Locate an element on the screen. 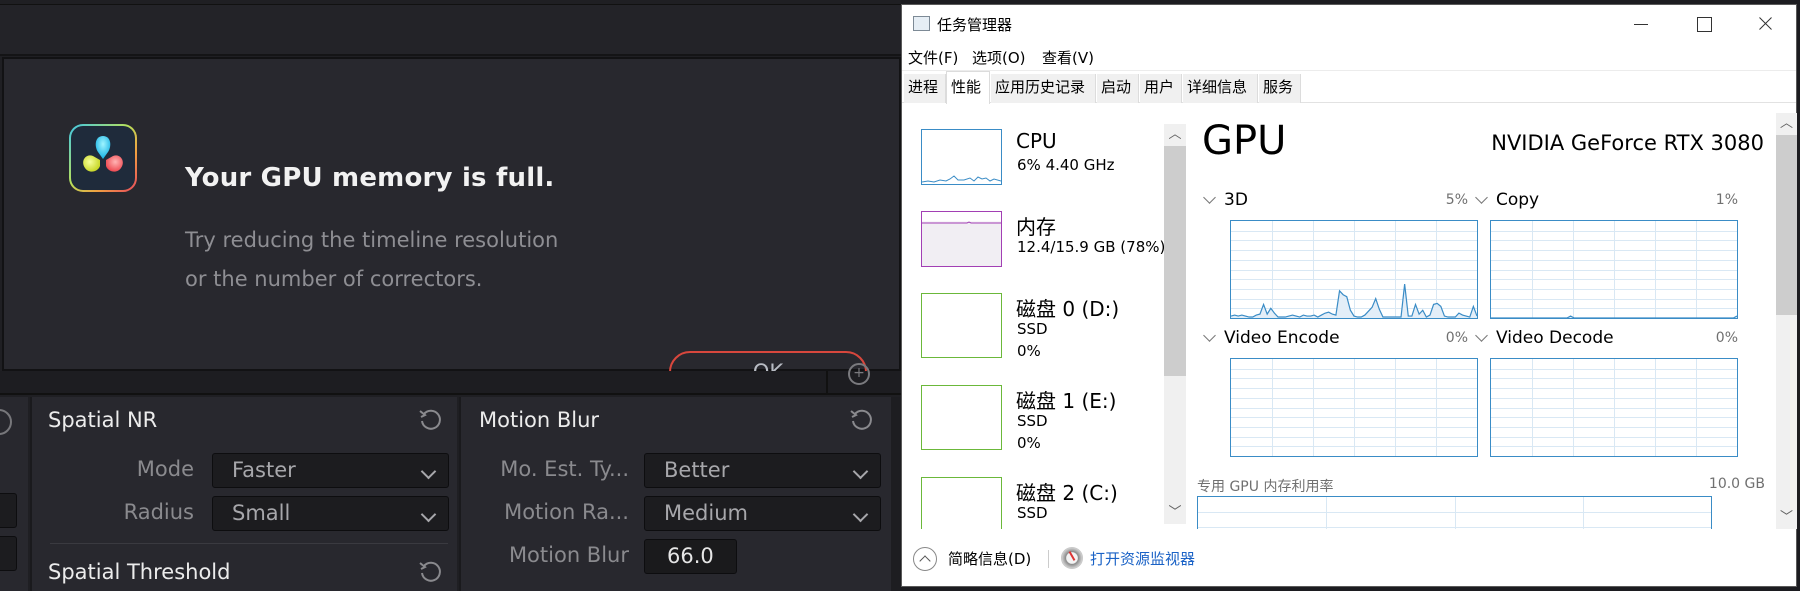 The width and height of the screenshot is (1800, 591). motion-range-dropdown: Medium is located at coordinates (762, 513).